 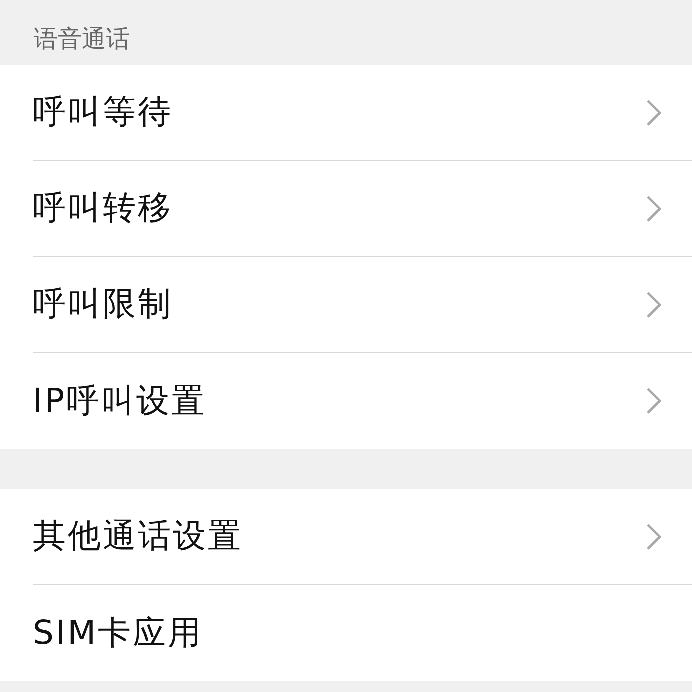 I want to click on settings-item: 呼叫转移, so click(x=103, y=208).